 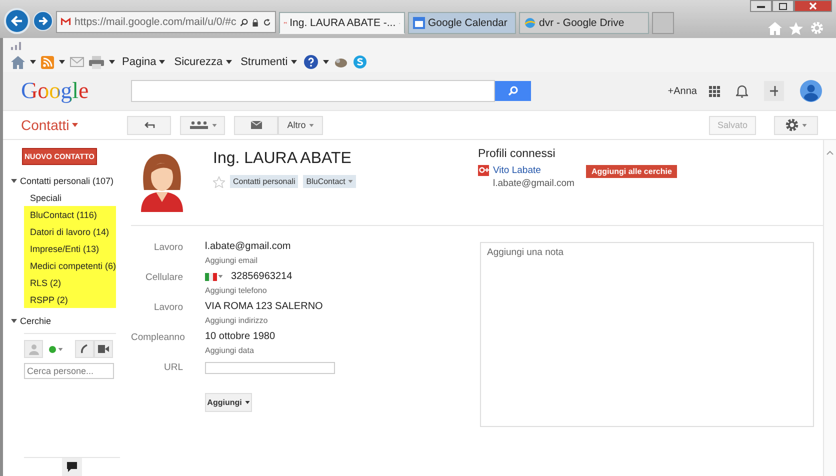 I want to click on group-item: Datori di lavoro (14), so click(x=70, y=231).